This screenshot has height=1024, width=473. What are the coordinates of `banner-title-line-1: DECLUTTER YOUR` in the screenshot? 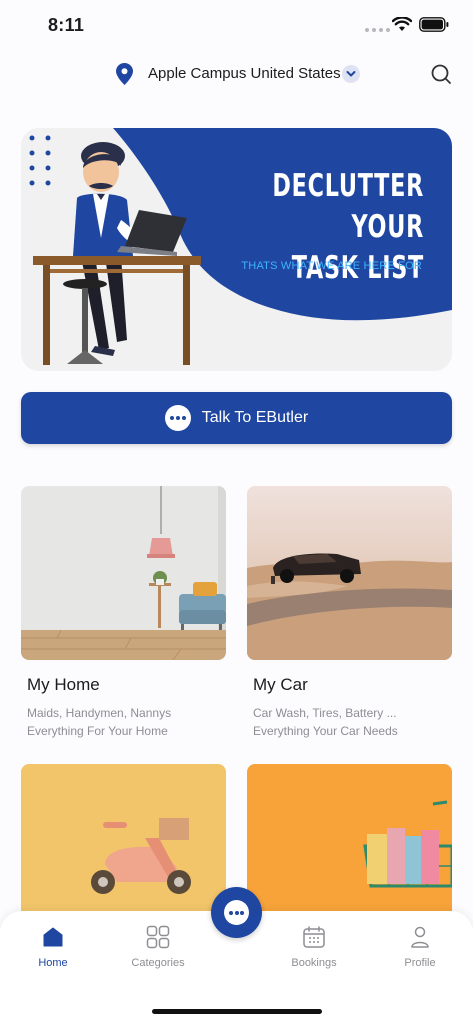 It's located at (348, 206).